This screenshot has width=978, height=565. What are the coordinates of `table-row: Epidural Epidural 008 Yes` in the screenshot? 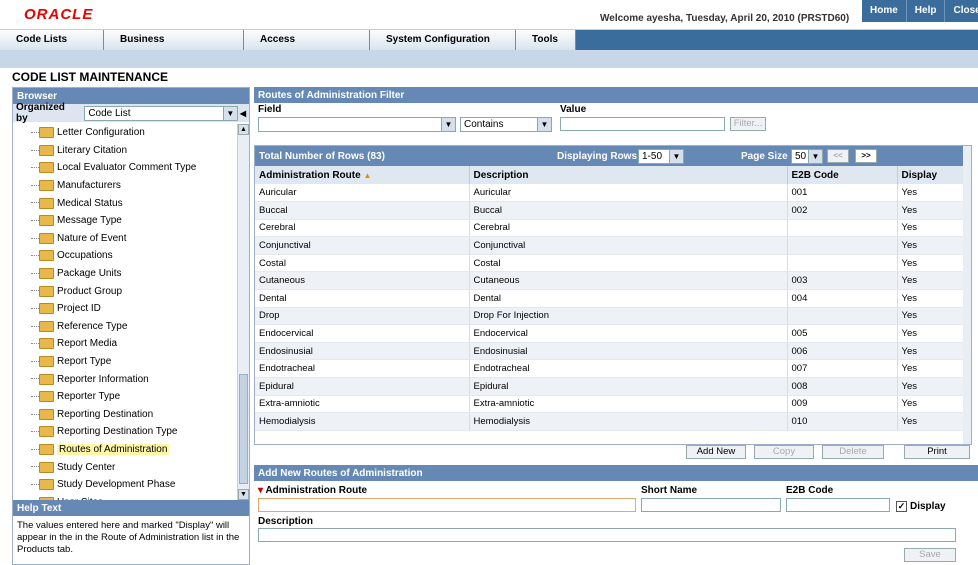 It's located at (613, 386).